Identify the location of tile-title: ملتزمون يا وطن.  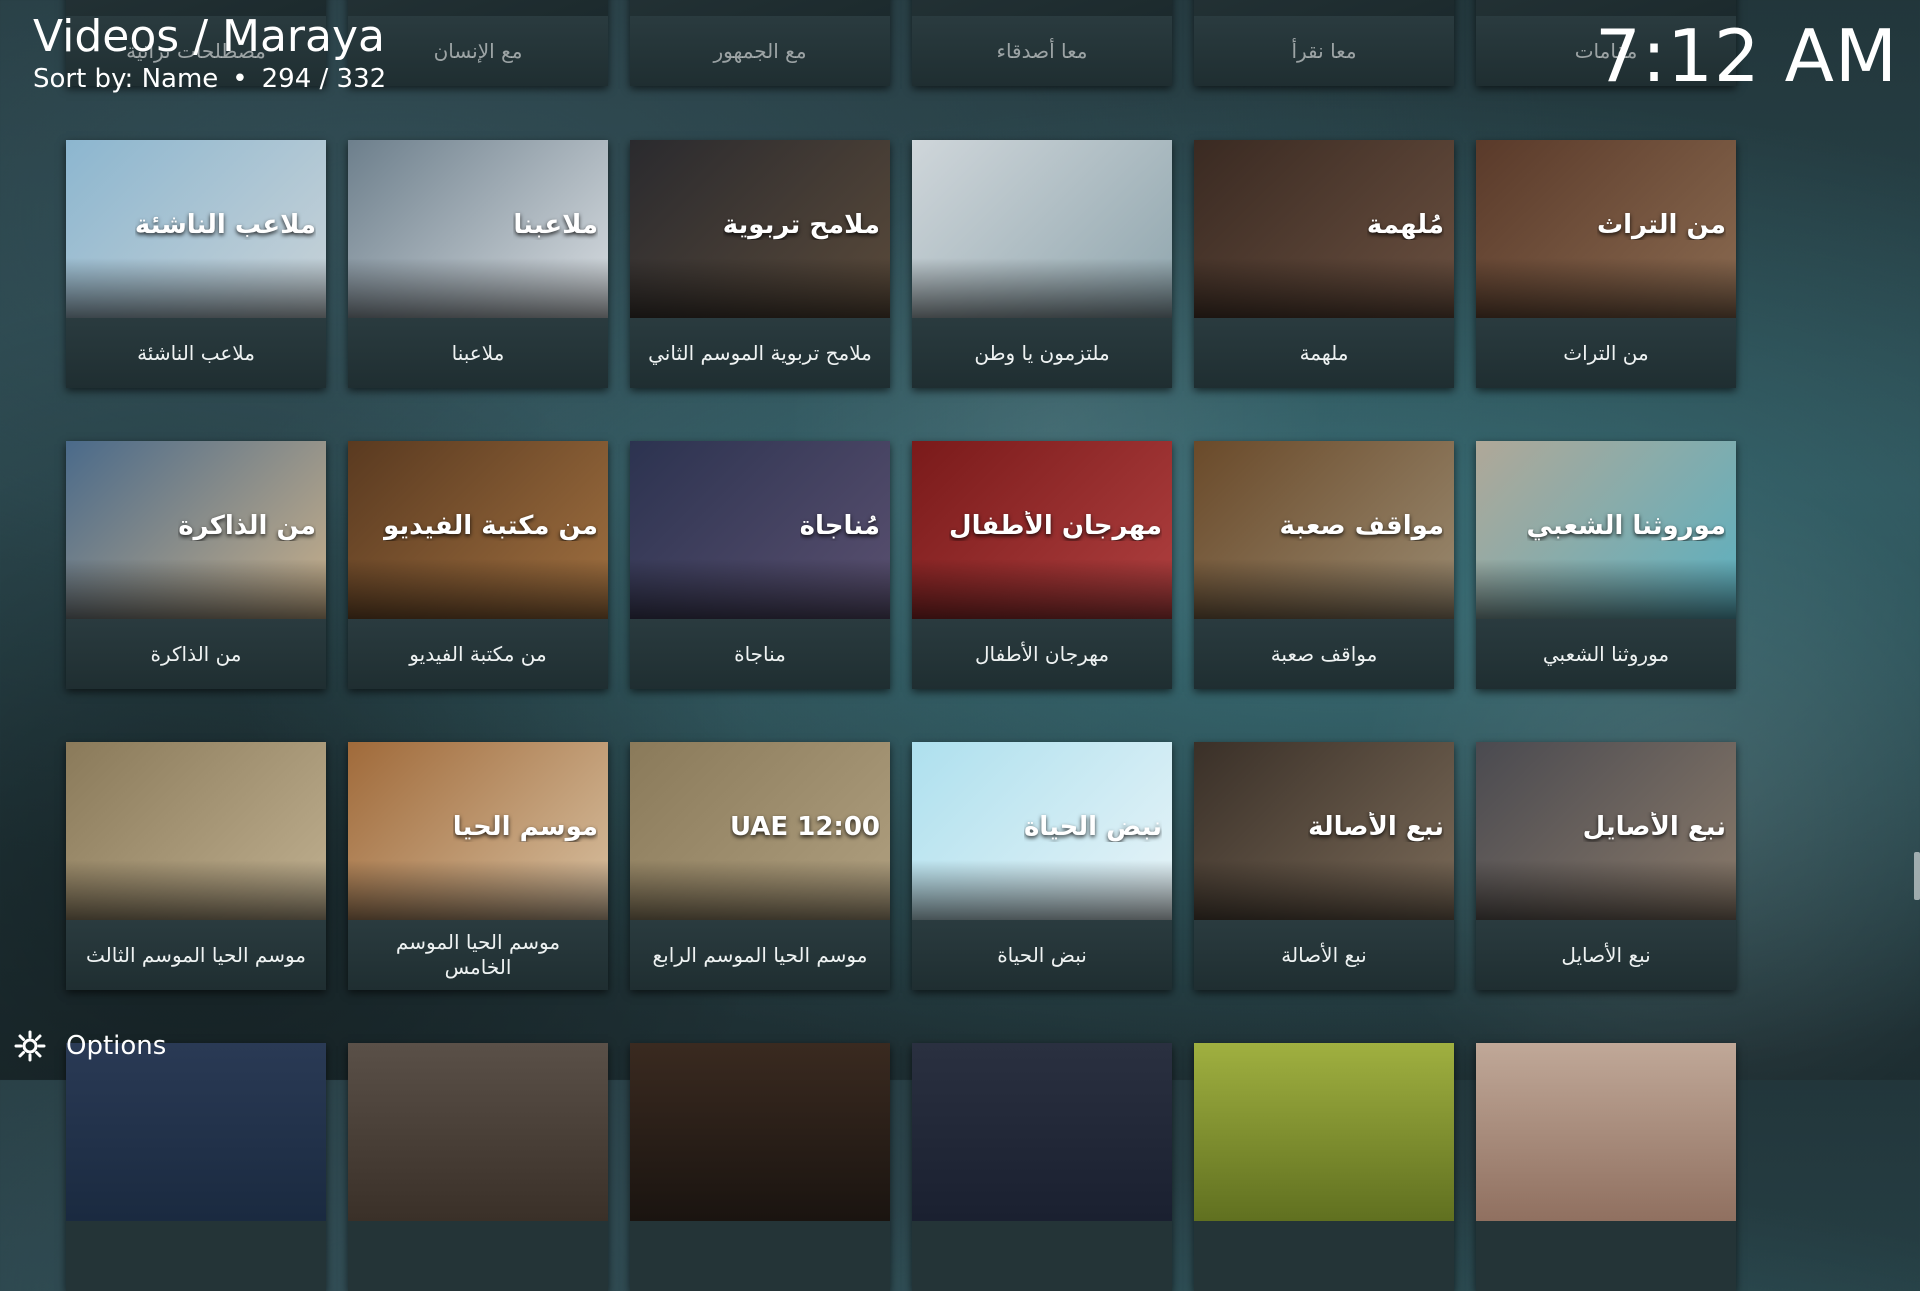
(1042, 353).